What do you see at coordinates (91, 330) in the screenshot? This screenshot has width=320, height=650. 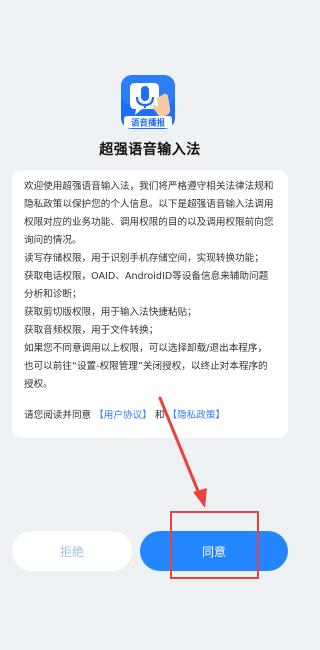 I see `notice-audio-permission: 获取音频权限，用于文件转换；` at bounding box center [91, 330].